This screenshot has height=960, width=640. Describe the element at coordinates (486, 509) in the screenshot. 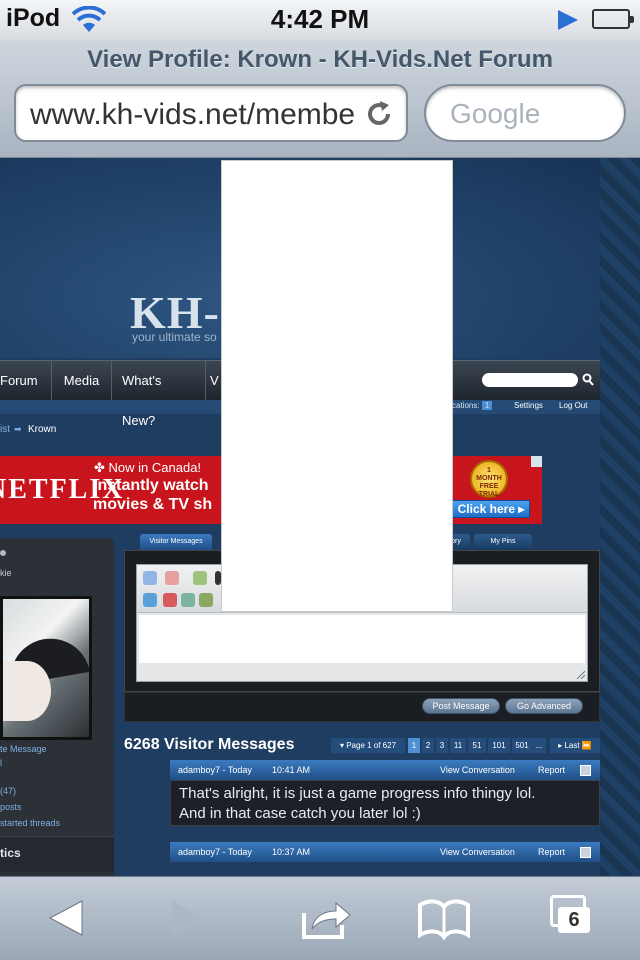

I see `ad-cta-label: Click here` at that location.